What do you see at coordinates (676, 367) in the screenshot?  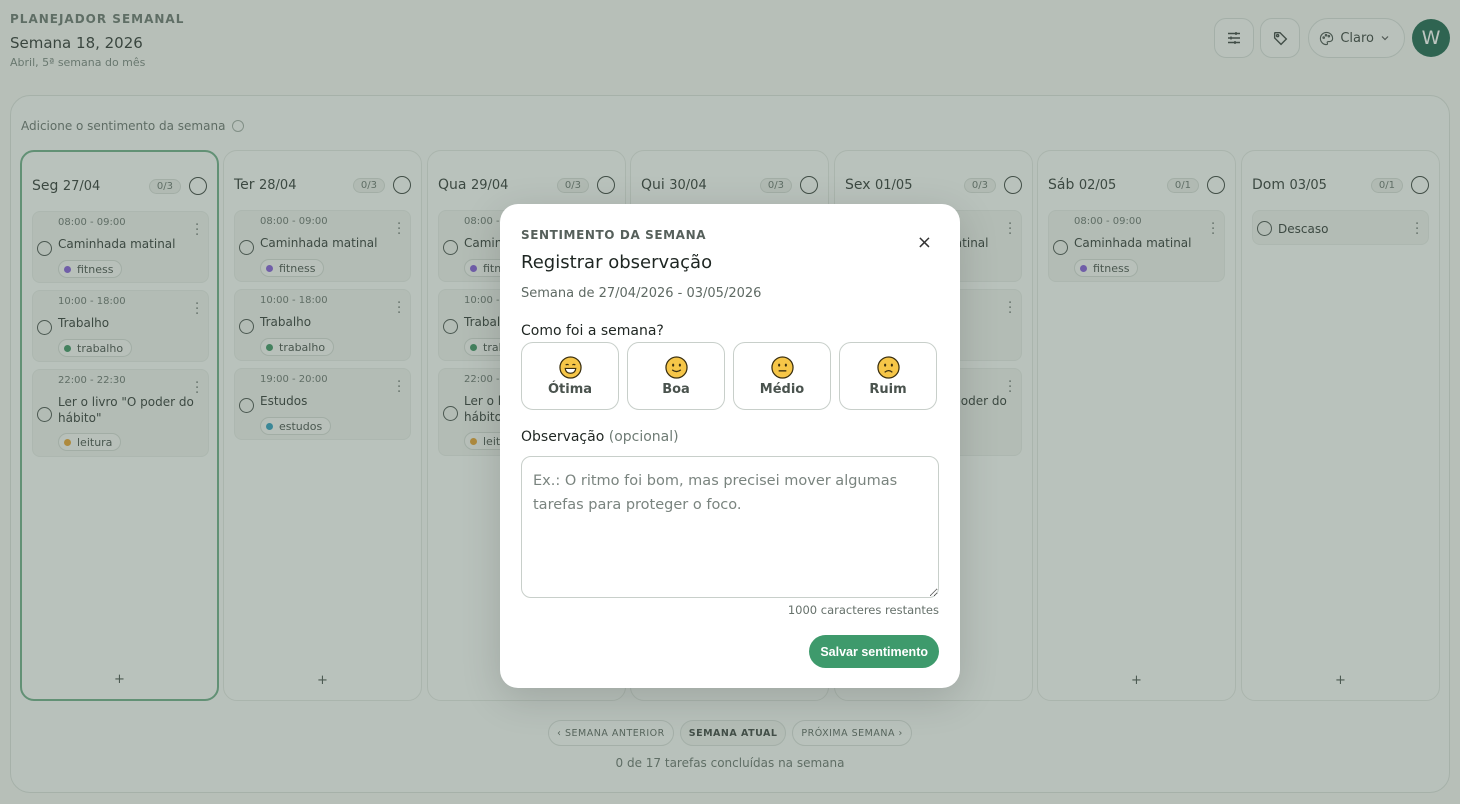 I see `slightly-smiling-face-icon` at bounding box center [676, 367].